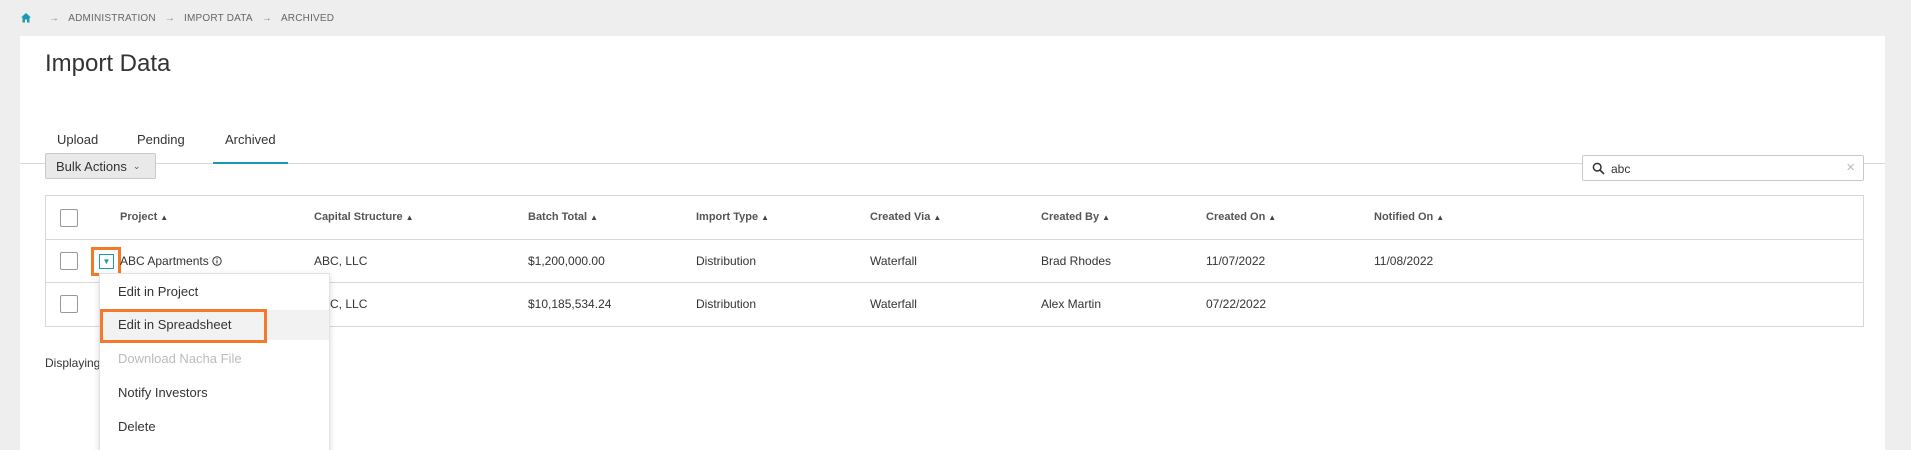 The image size is (1911, 450). I want to click on search-box: ×, so click(1723, 168).